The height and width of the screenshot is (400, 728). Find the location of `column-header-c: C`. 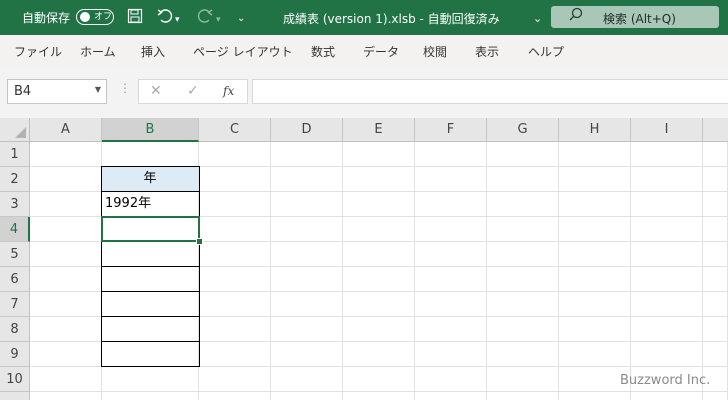

column-header-c: C is located at coordinates (235, 130).